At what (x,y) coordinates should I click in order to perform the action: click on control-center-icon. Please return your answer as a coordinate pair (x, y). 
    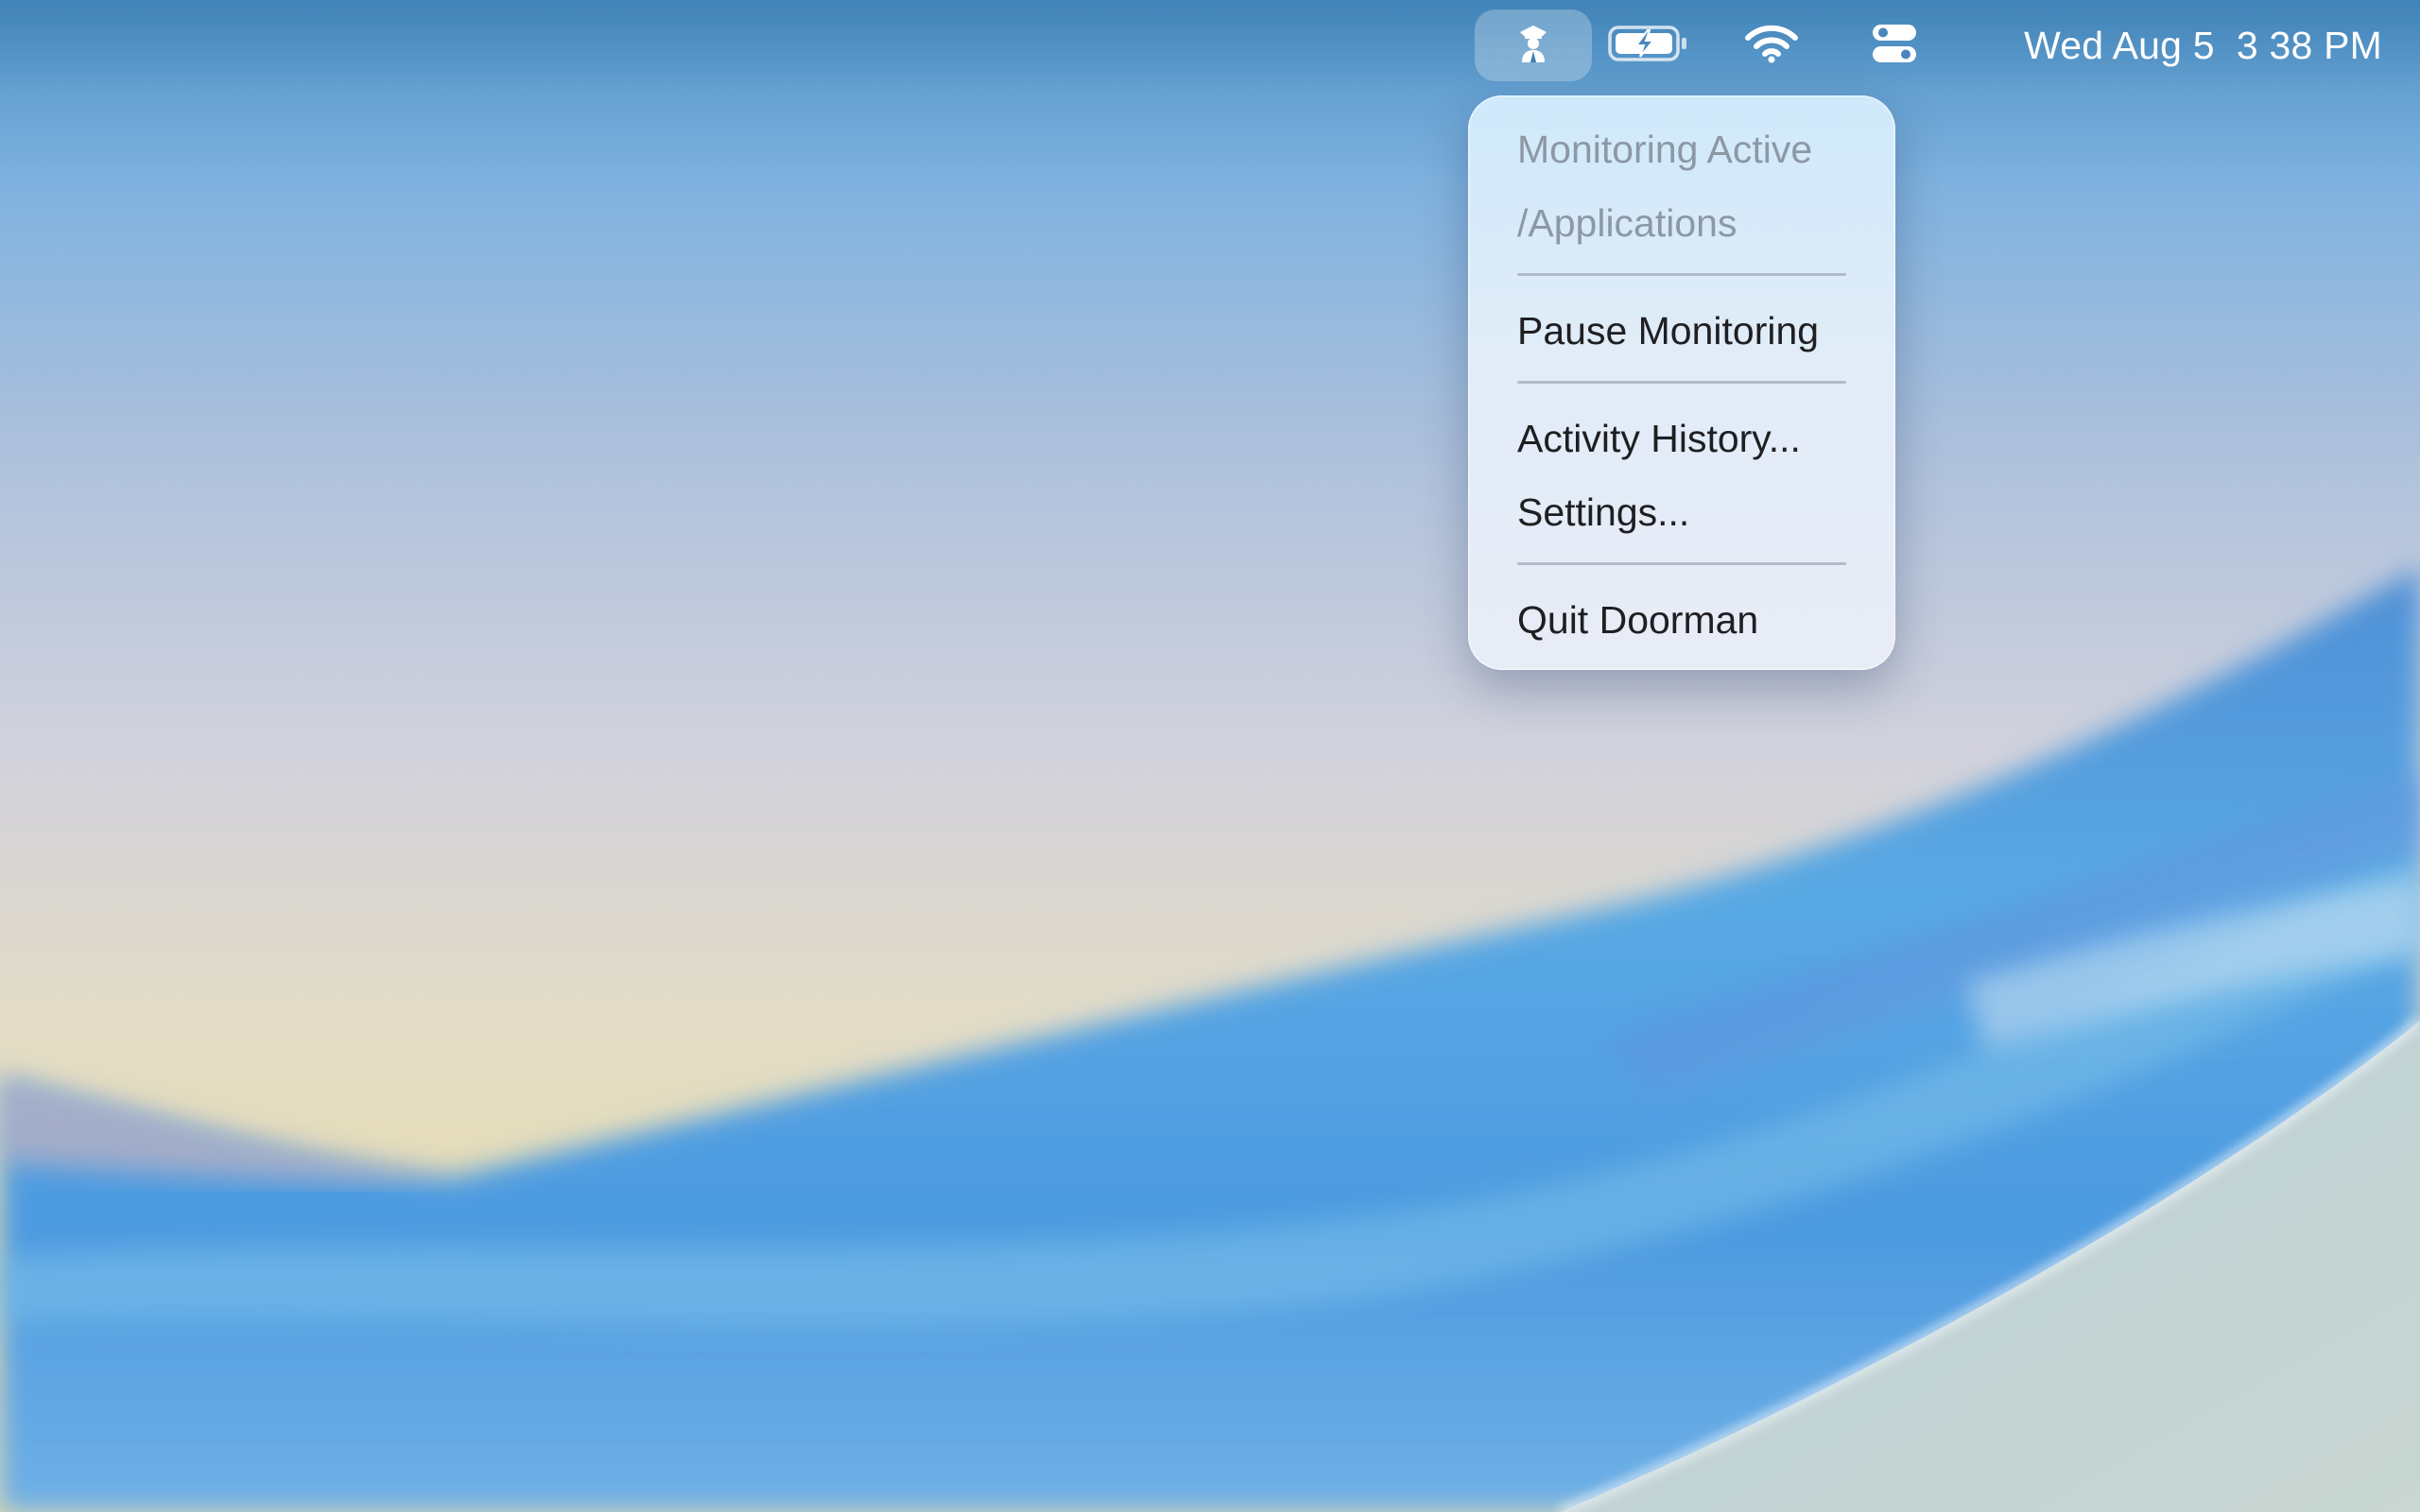
    Looking at the image, I should click on (1894, 46).